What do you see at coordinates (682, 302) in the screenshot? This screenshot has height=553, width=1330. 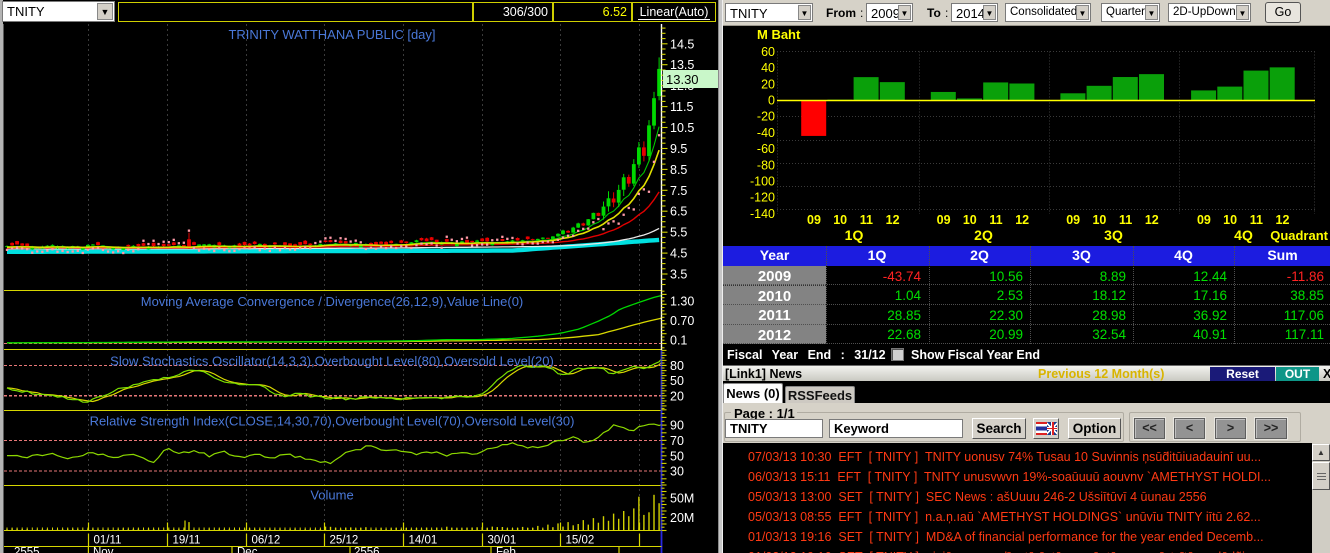 I see `svg-text: 1.30` at bounding box center [682, 302].